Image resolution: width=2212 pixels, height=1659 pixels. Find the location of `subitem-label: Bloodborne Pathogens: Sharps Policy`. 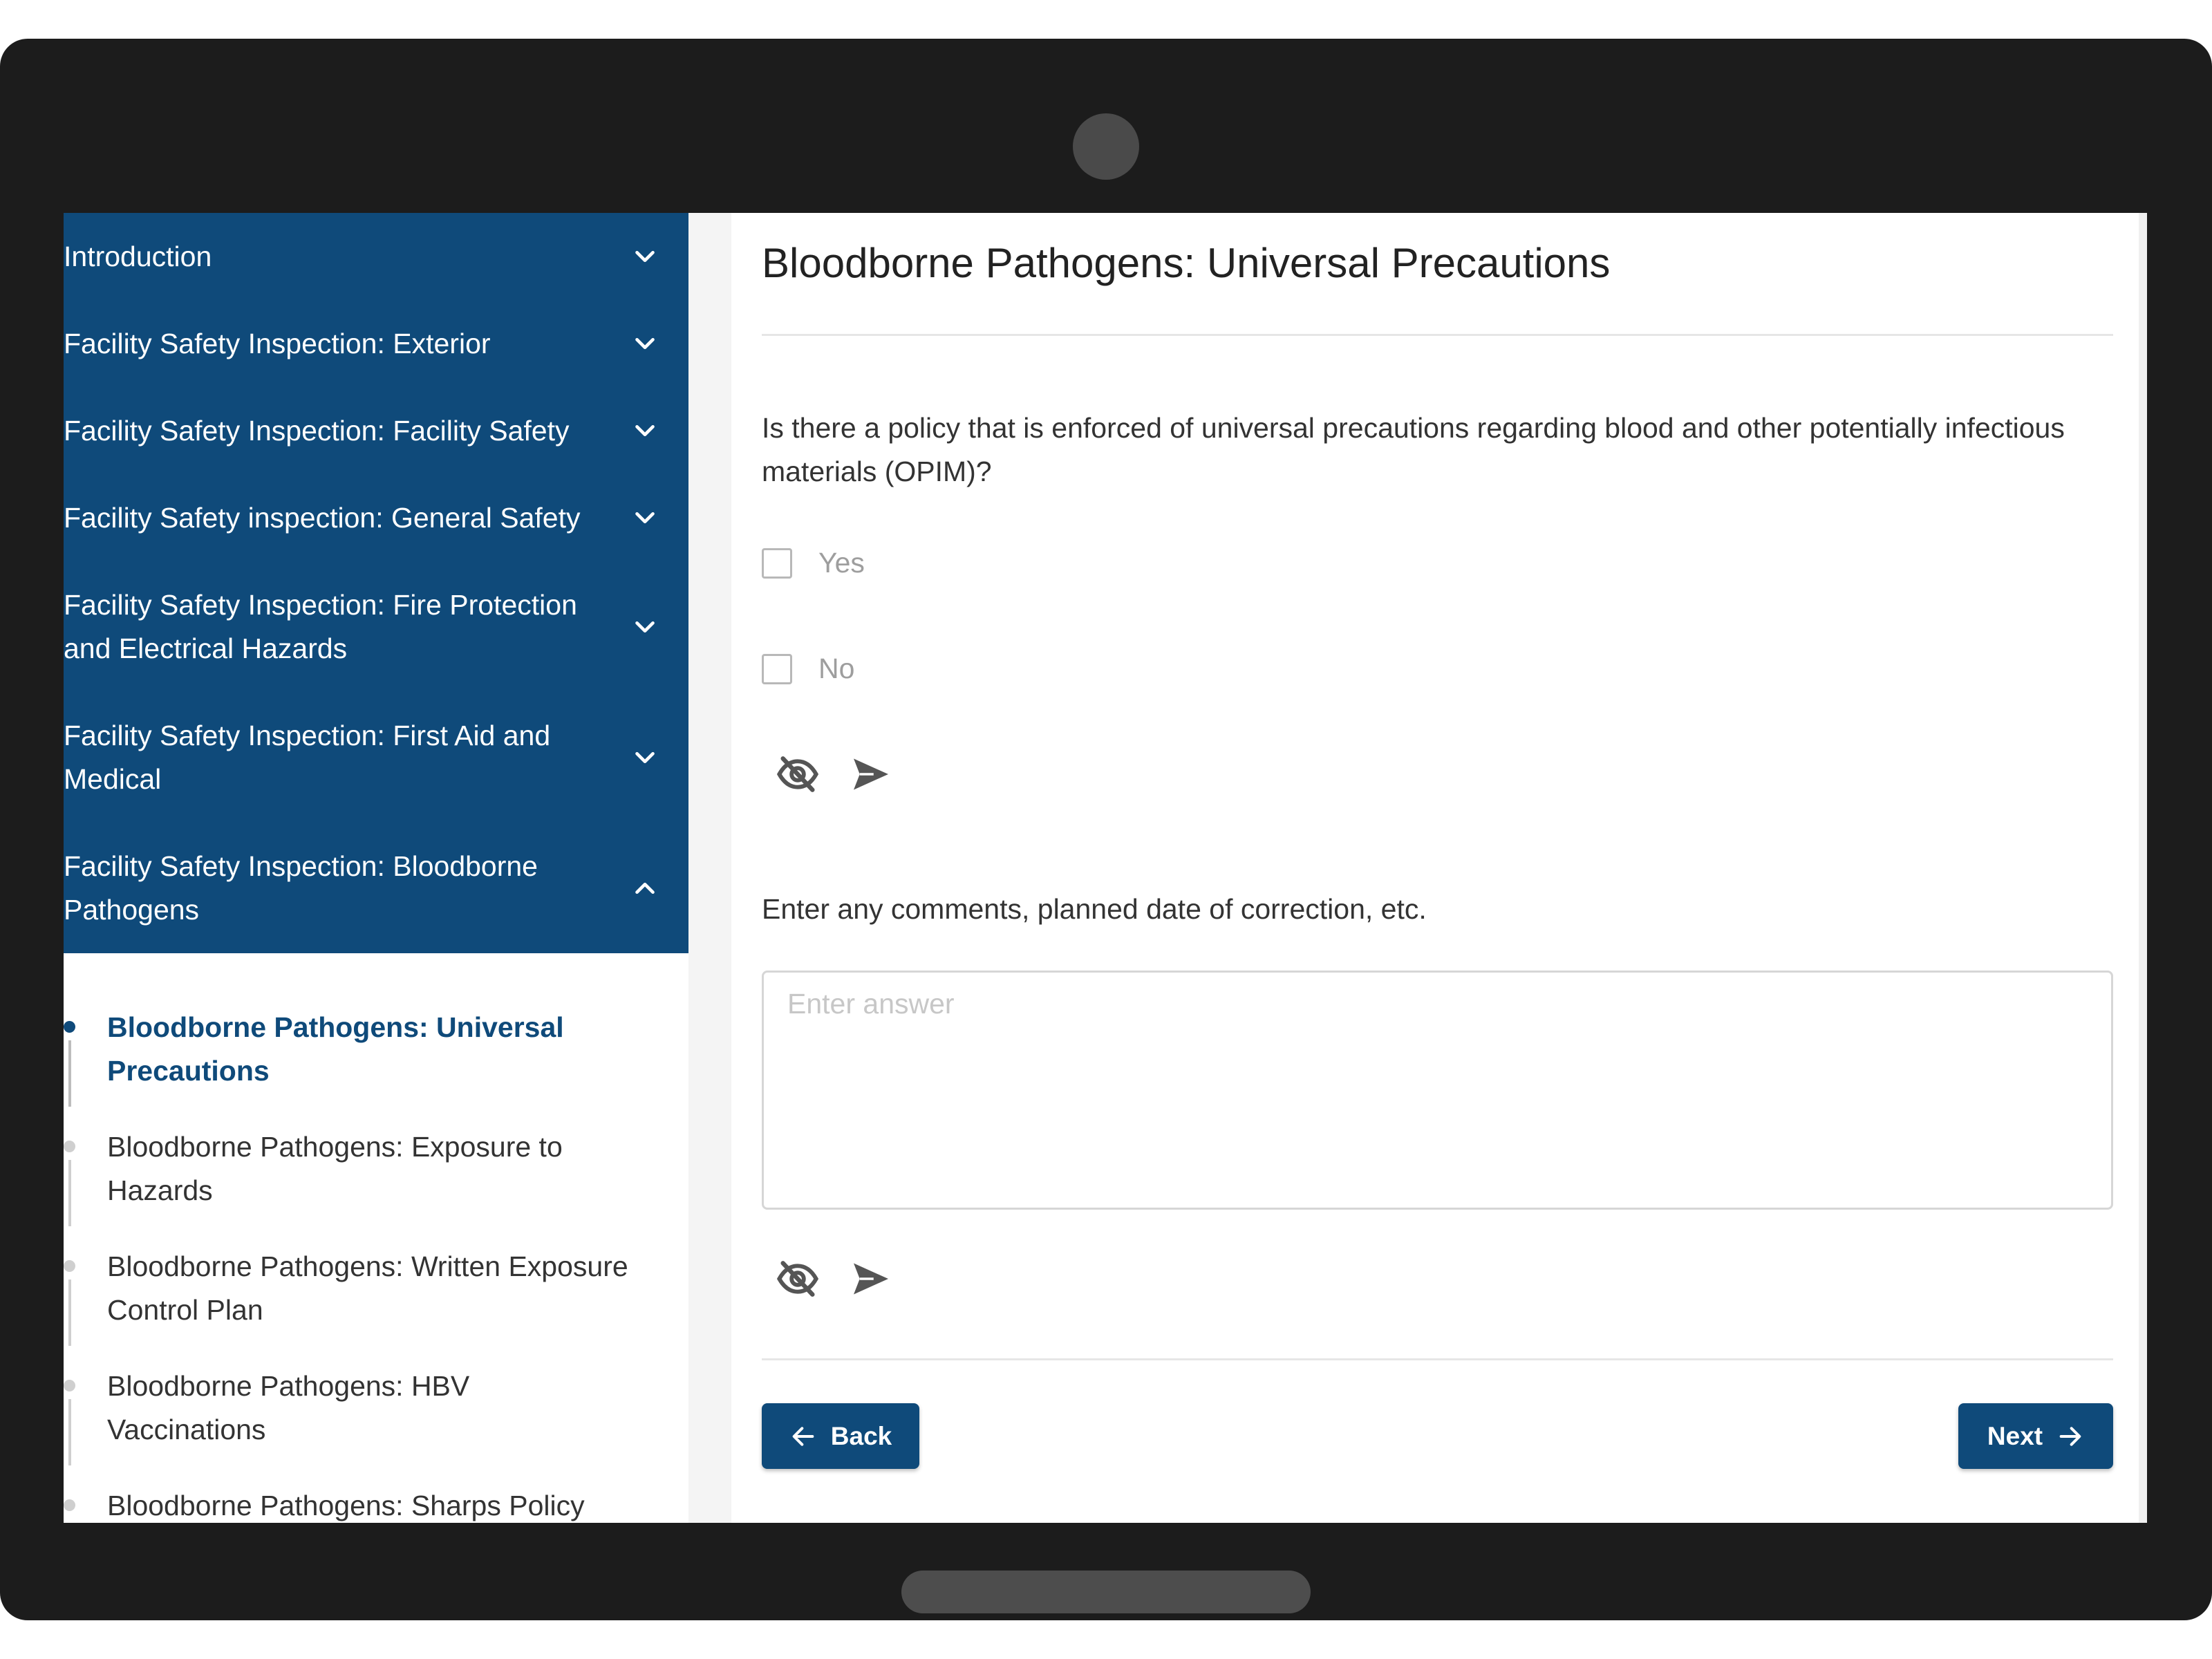

subitem-label: Bloodborne Pathogens: Sharps Policy is located at coordinates (346, 1506).